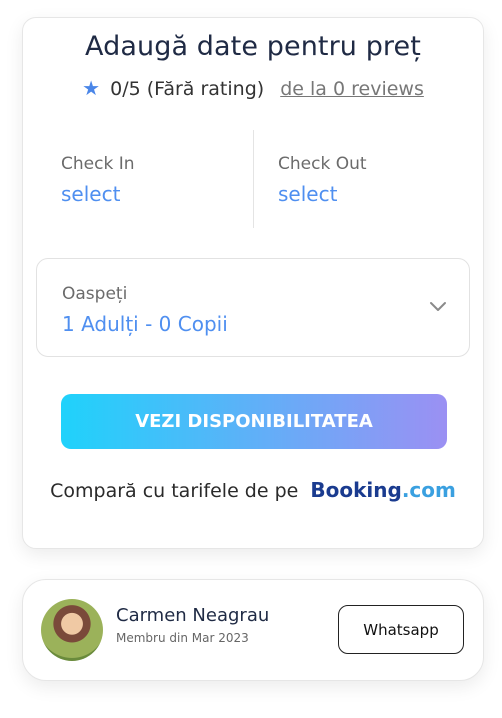  Describe the element at coordinates (91, 88) in the screenshot. I see `star-icon: ★` at that location.